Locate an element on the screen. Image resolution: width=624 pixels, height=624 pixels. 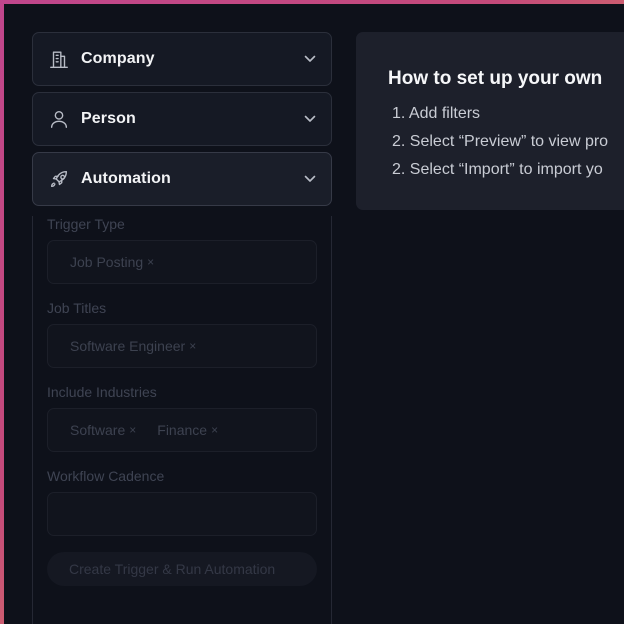
chip-label: Software Engineer is located at coordinates (128, 346).